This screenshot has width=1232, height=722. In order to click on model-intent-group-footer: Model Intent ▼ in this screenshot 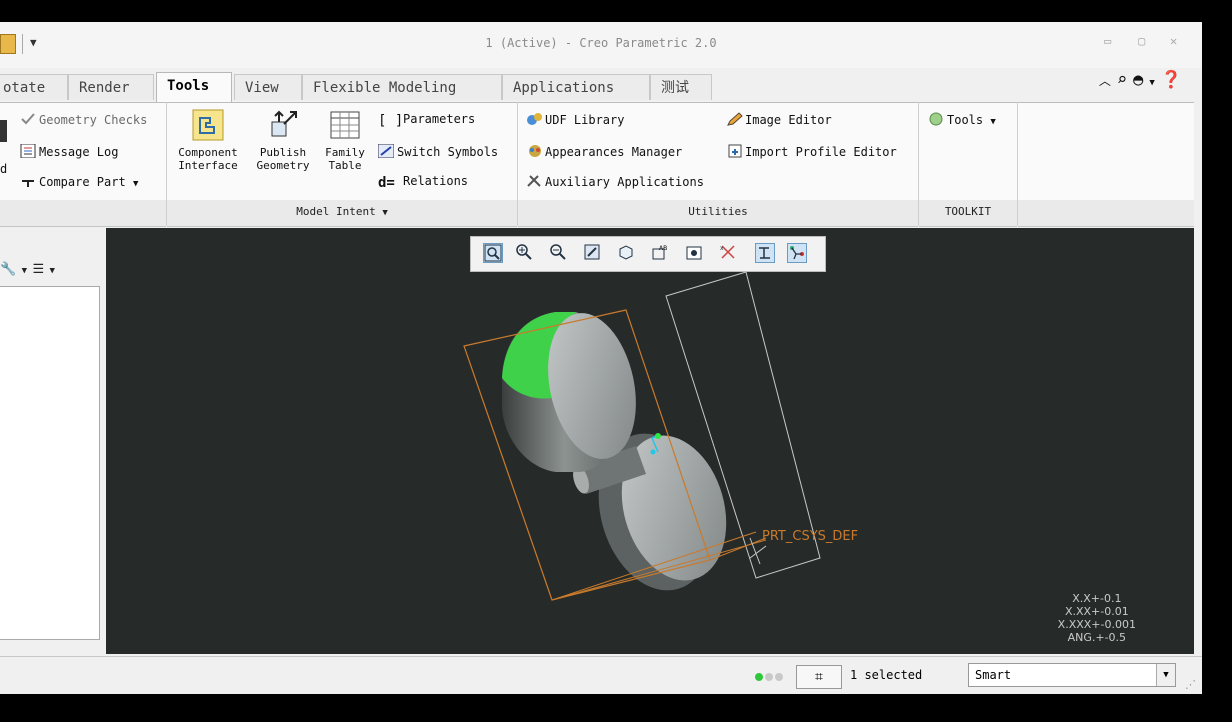, I will do `click(342, 213)`.